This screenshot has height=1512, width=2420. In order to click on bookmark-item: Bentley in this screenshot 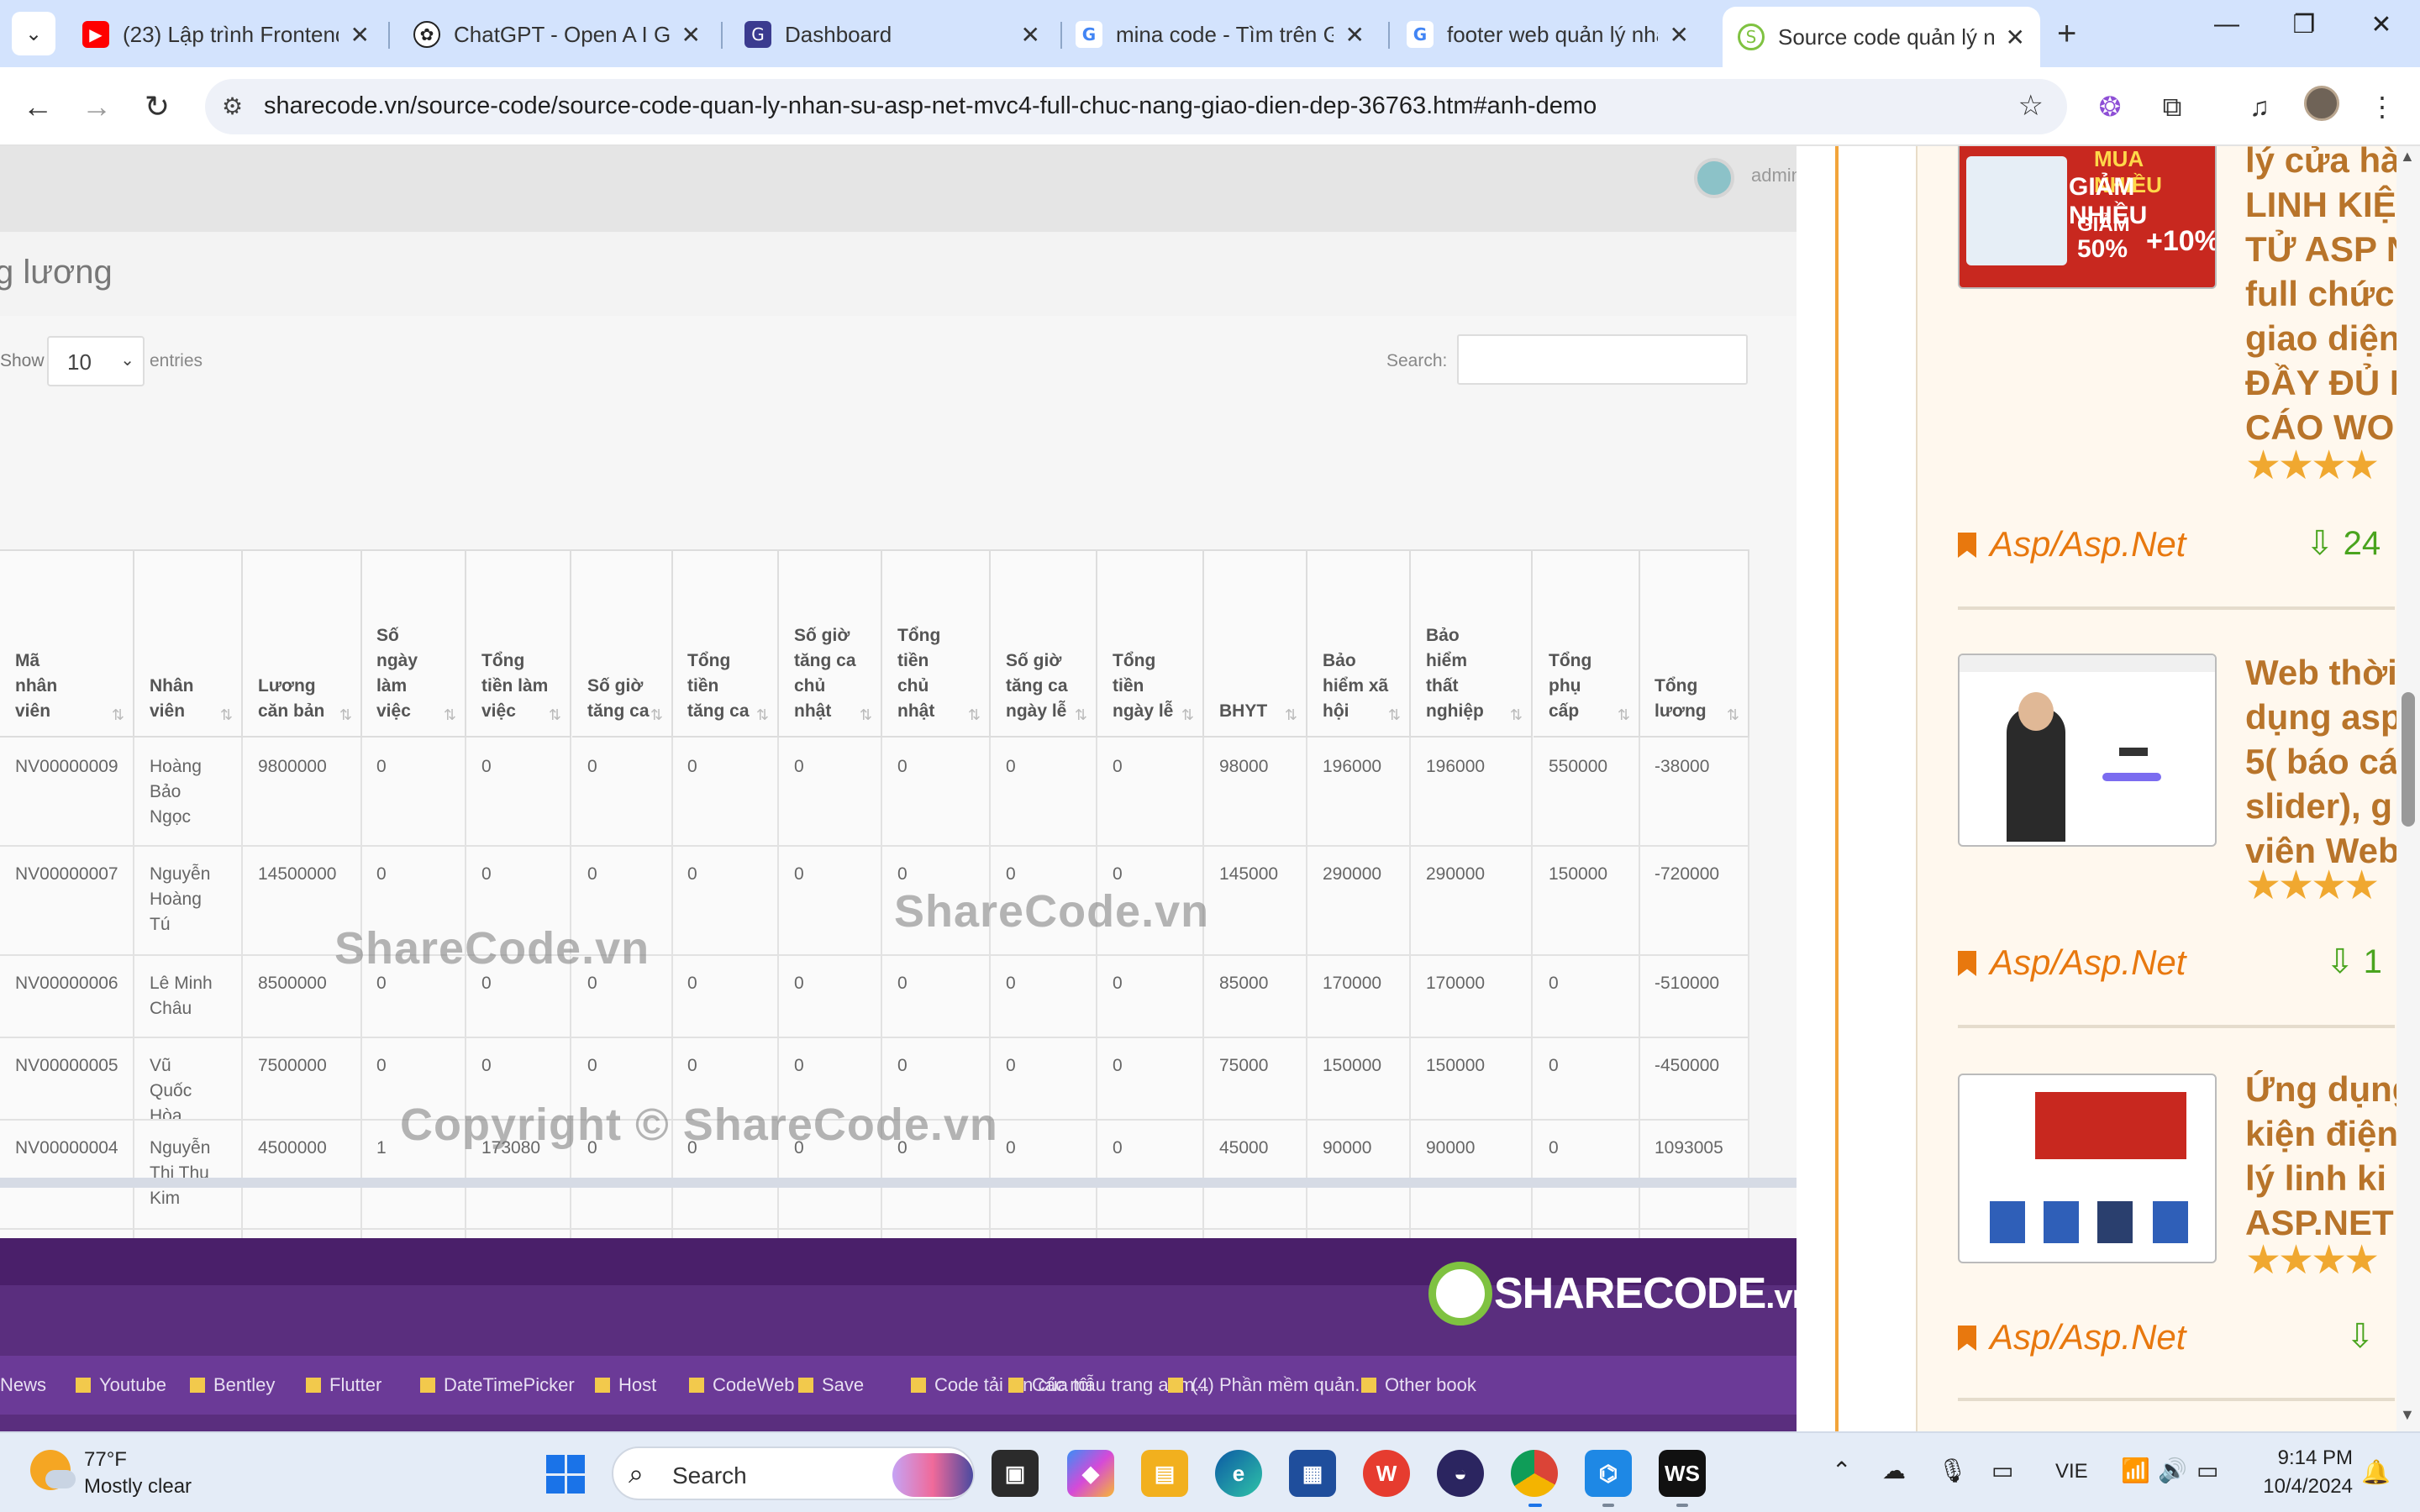, I will do `click(233, 1385)`.